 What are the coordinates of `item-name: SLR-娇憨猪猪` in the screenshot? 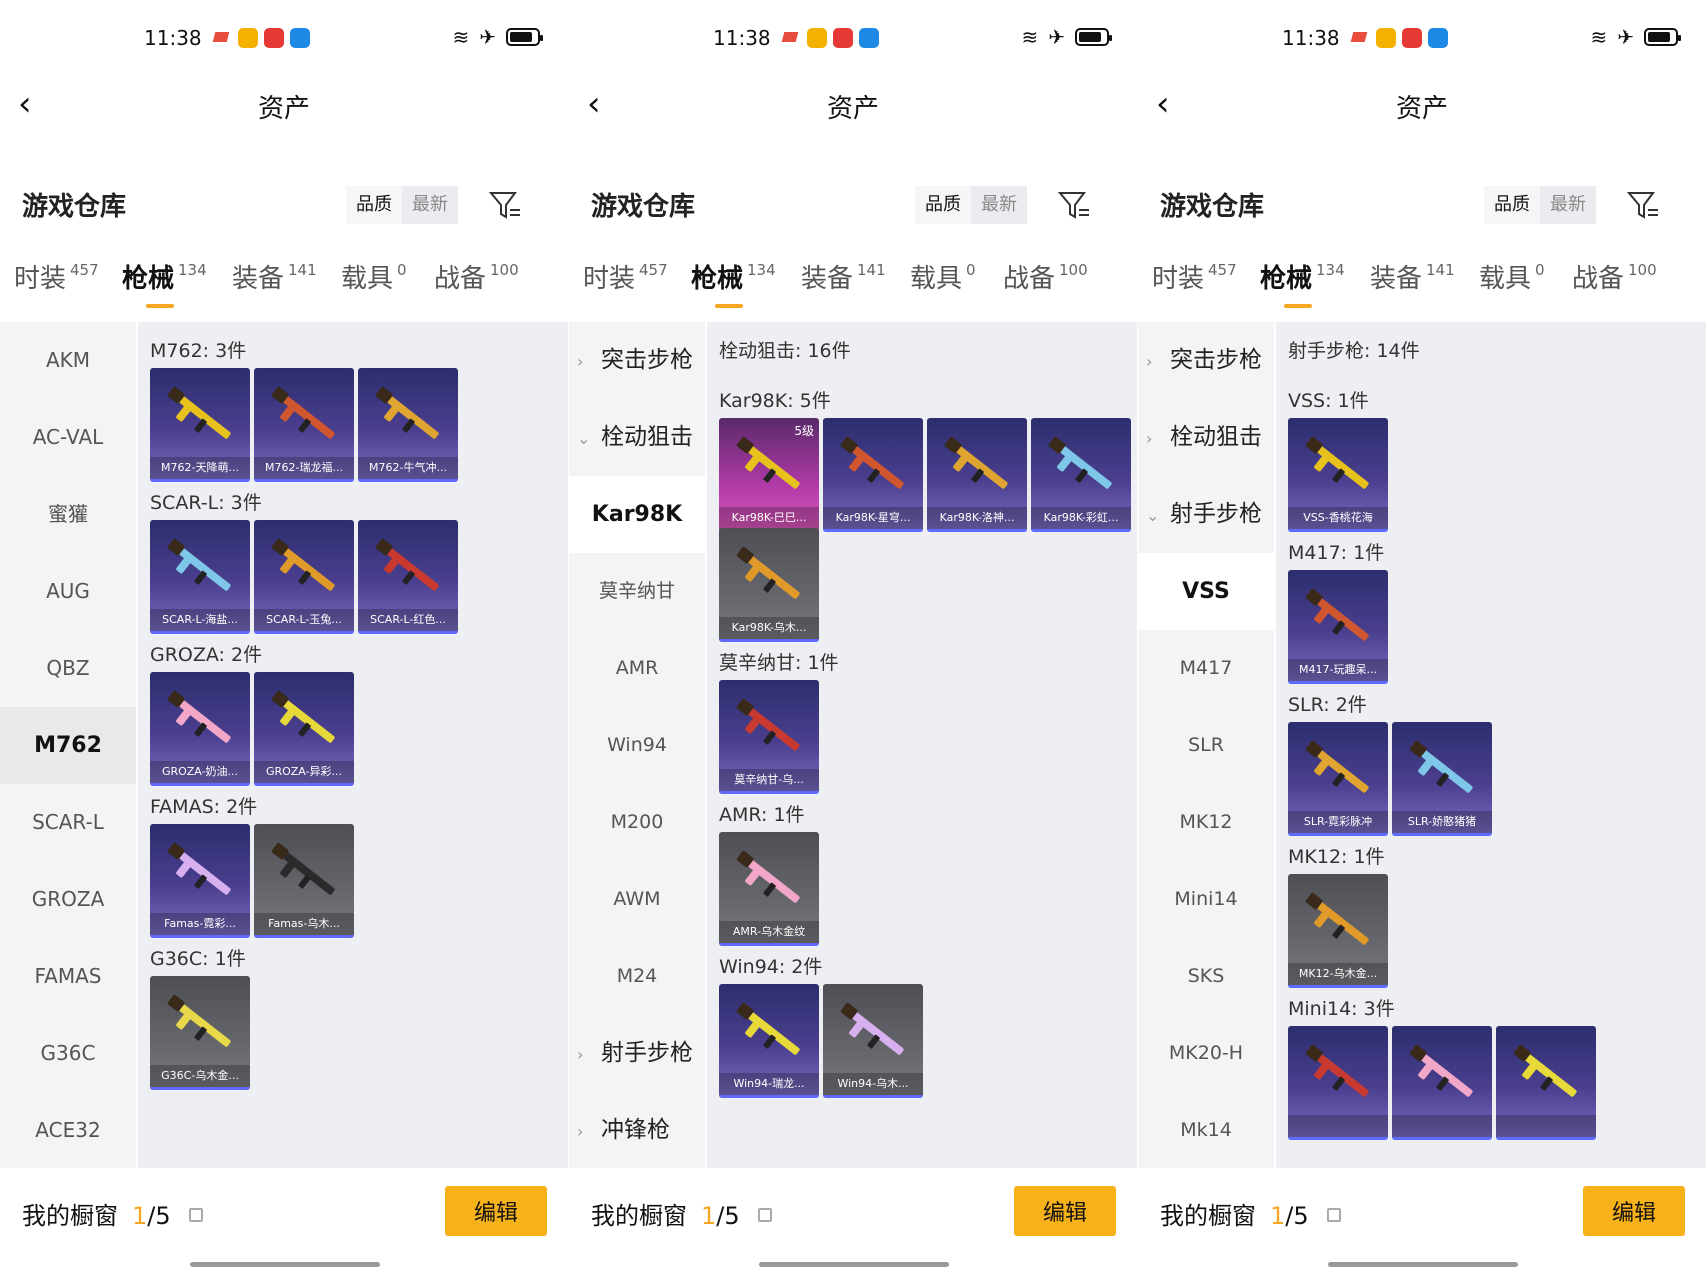 It's located at (1442, 822).